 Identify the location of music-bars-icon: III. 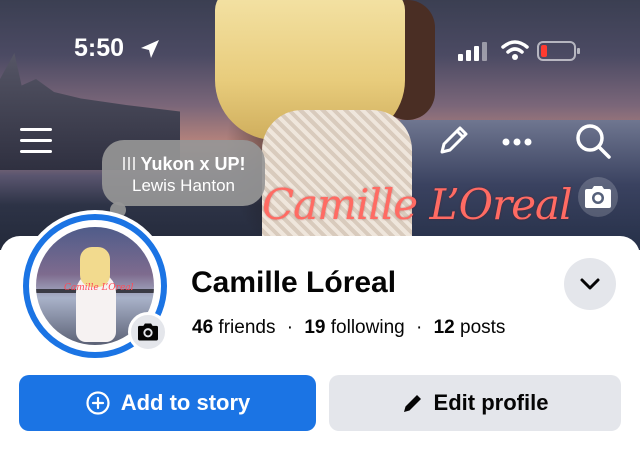
(129, 164).